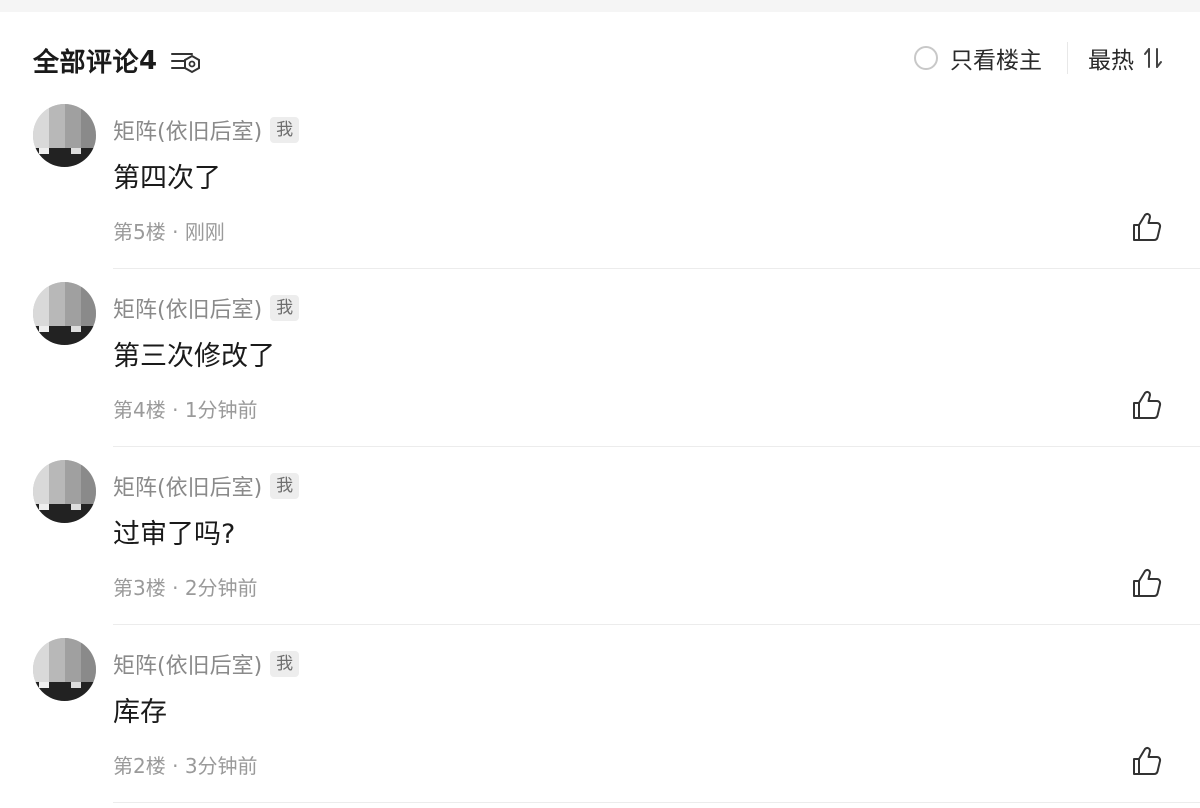 The width and height of the screenshot is (1200, 808). What do you see at coordinates (1147, 761) in the screenshot?
I see `thumbs-up-icon` at bounding box center [1147, 761].